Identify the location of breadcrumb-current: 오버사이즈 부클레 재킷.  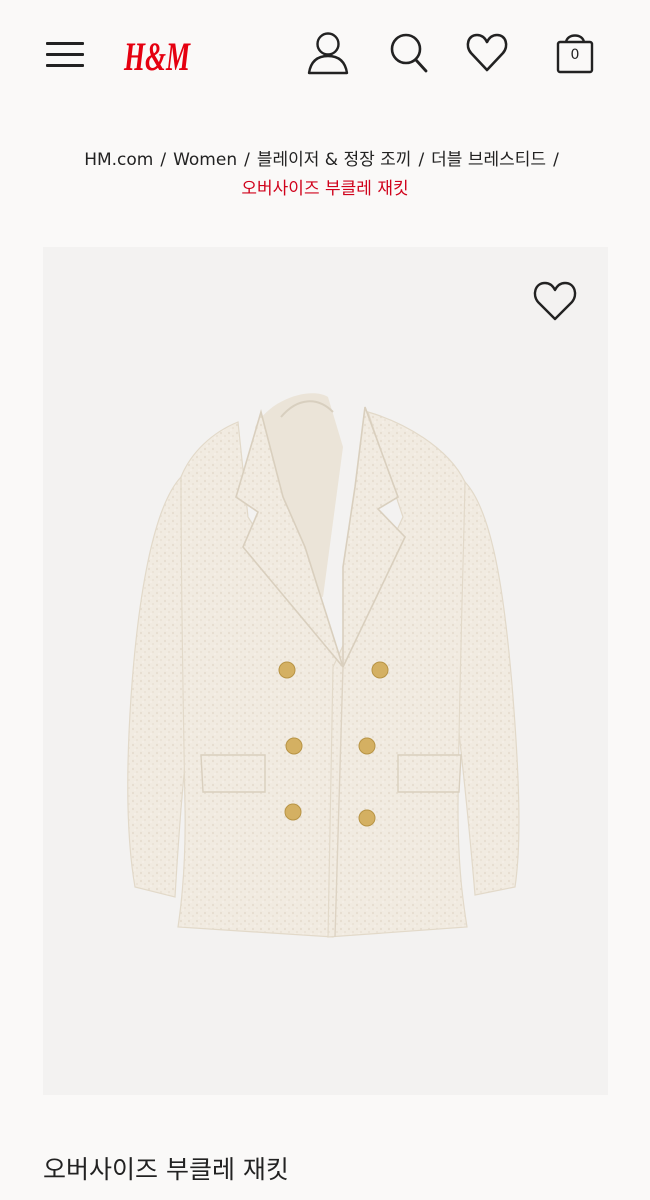
(325, 189).